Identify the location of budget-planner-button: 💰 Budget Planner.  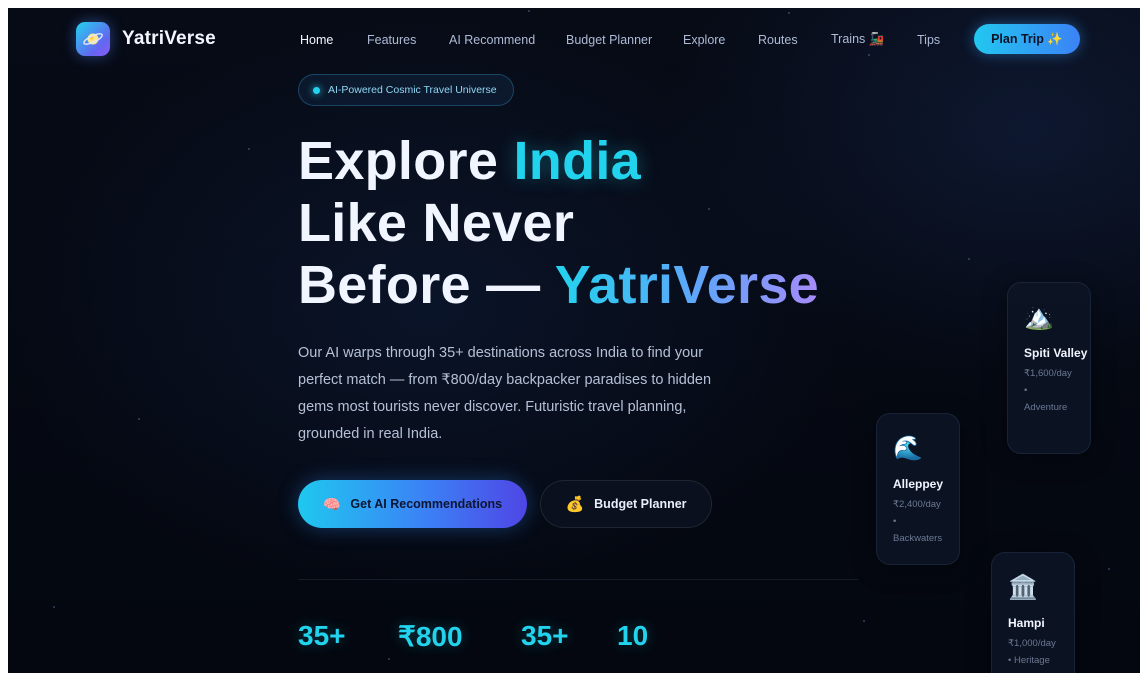
(626, 504).